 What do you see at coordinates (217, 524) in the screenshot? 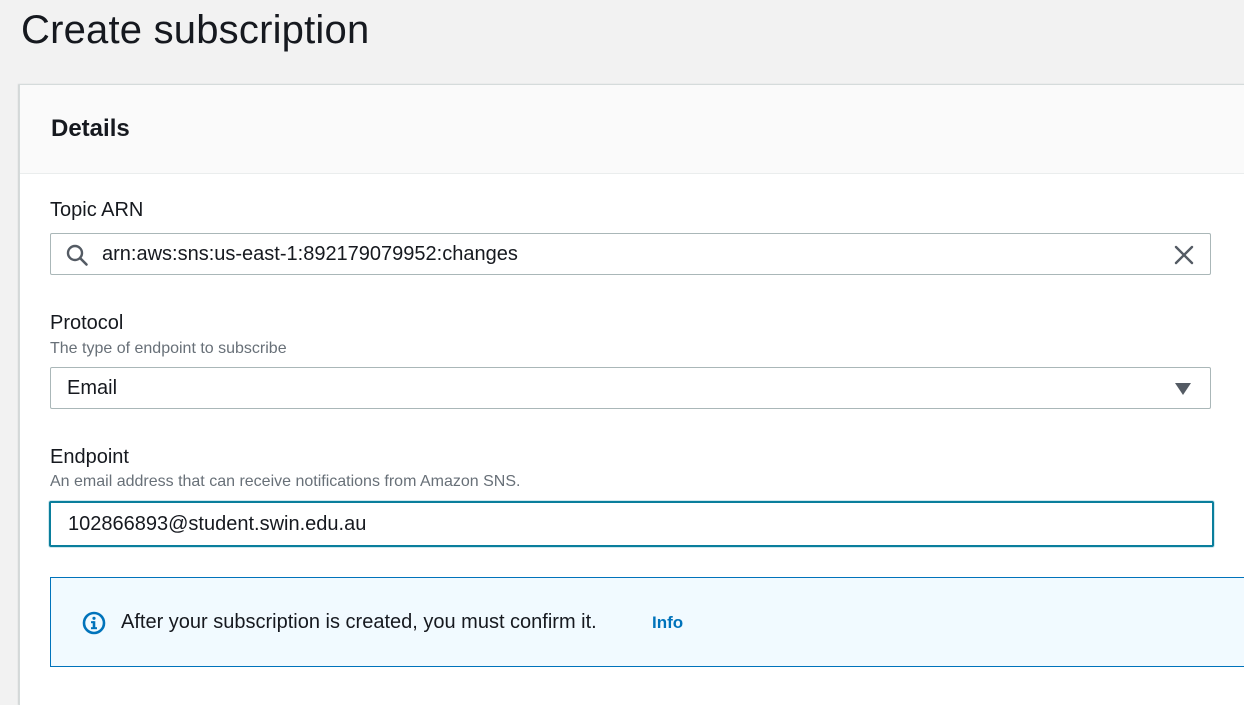
I see `endpoint-value: 102866893@student.swin.edu.au` at bounding box center [217, 524].